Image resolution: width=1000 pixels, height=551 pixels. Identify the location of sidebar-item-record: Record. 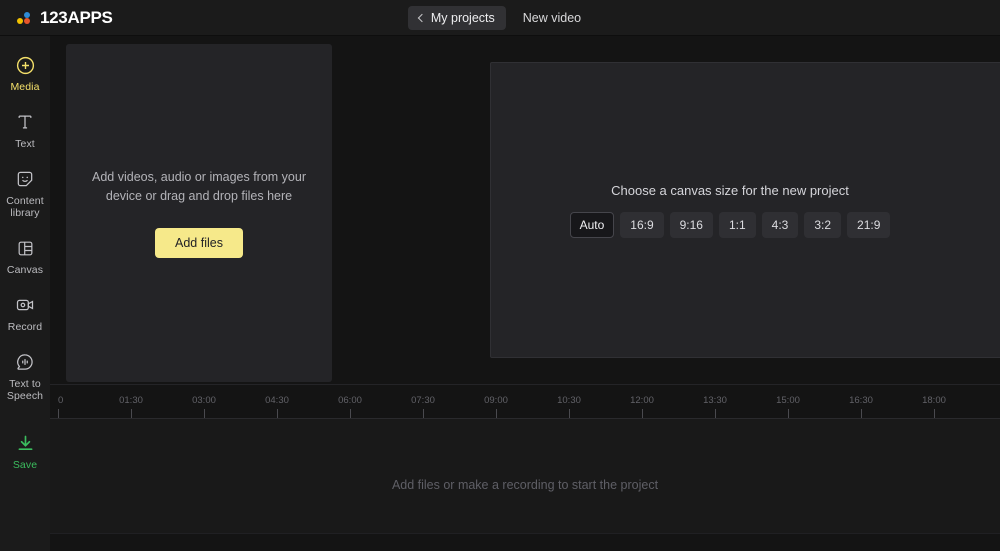
(25, 312).